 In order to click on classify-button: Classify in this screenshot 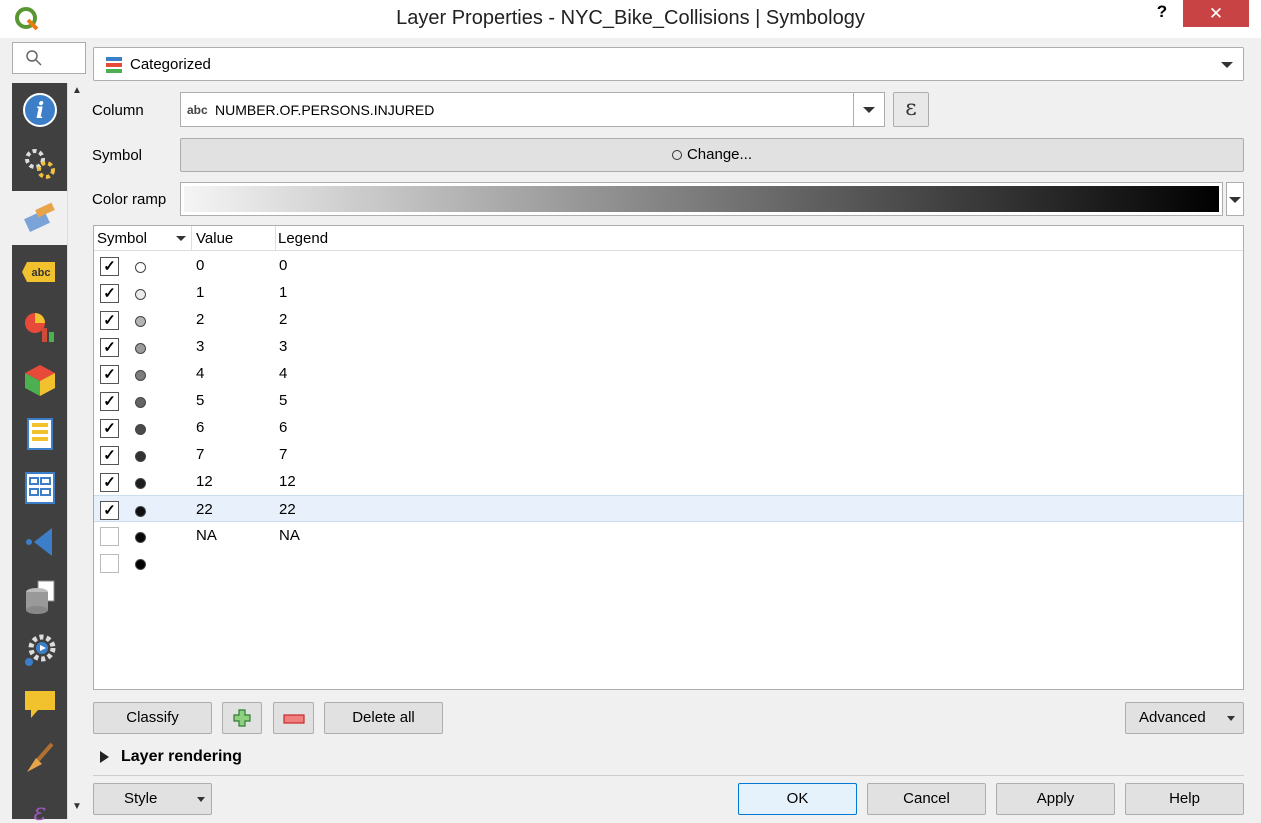, I will do `click(152, 718)`.